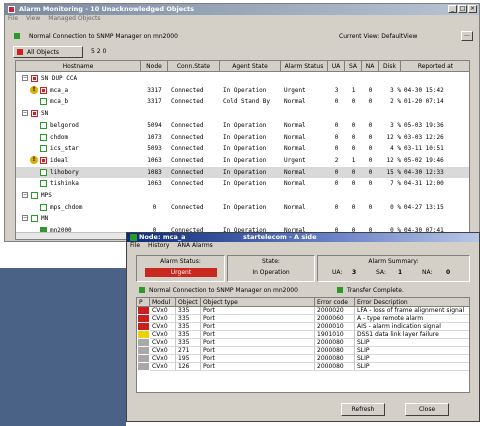 This screenshot has height=426, width=484. I want to click on col-na: NA, so click(370, 66).